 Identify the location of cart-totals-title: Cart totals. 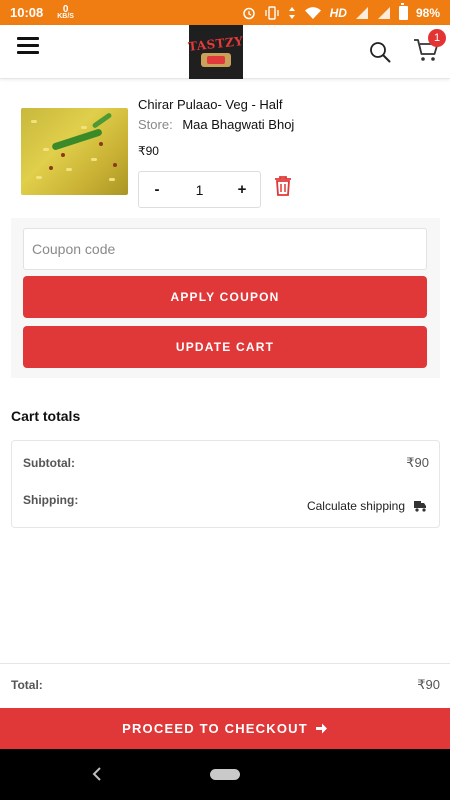
(46, 416).